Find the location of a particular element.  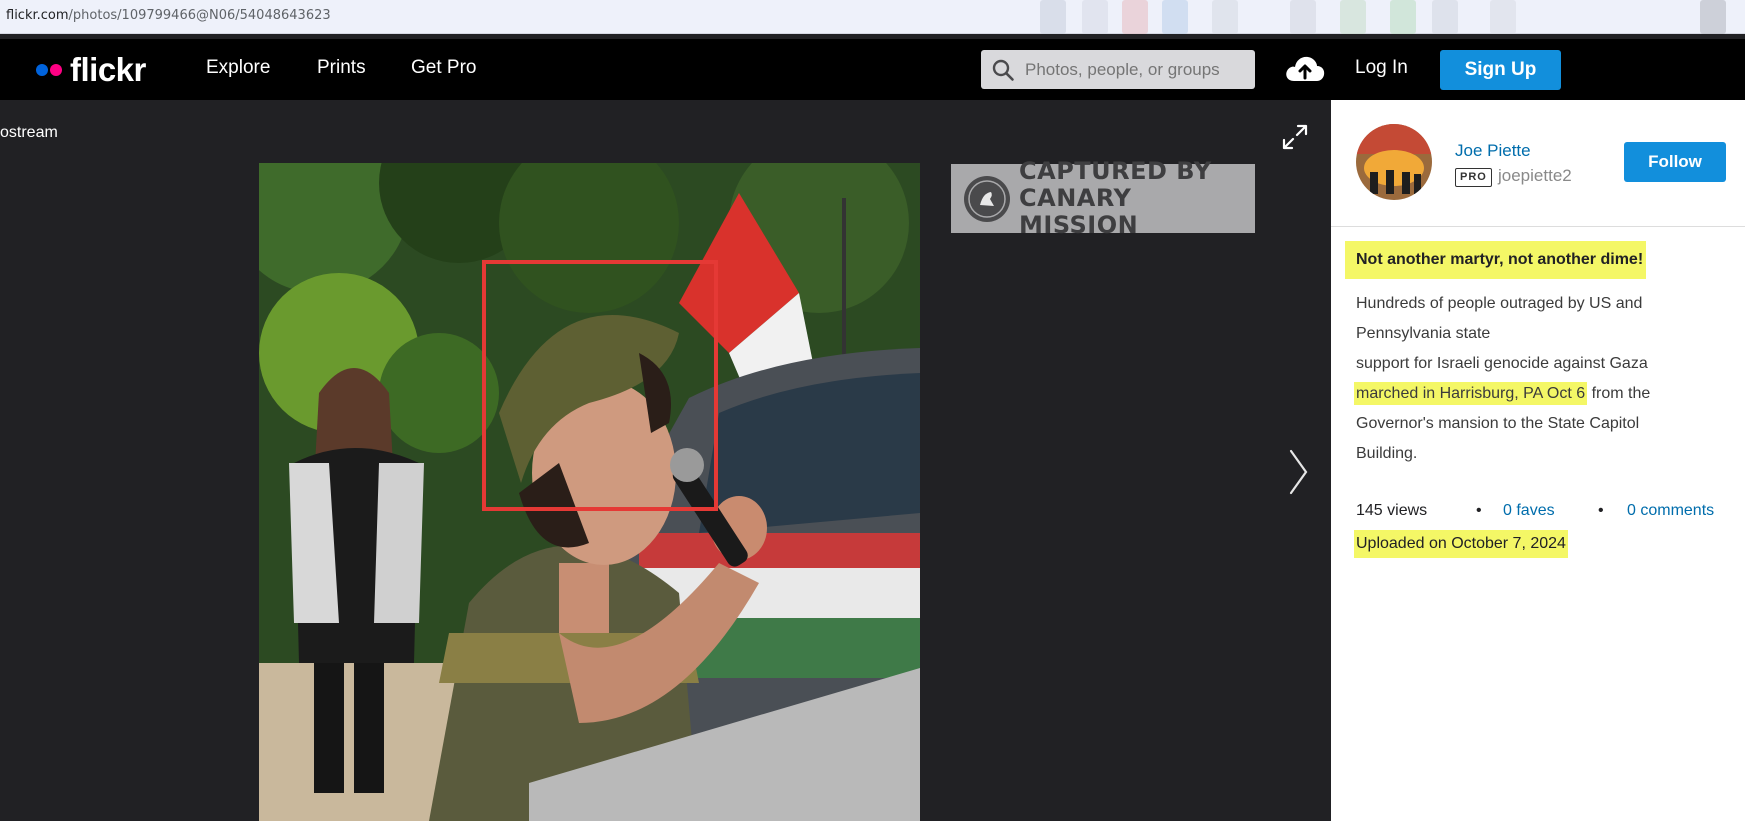

logo-wordmark: flickr is located at coordinates (108, 69).